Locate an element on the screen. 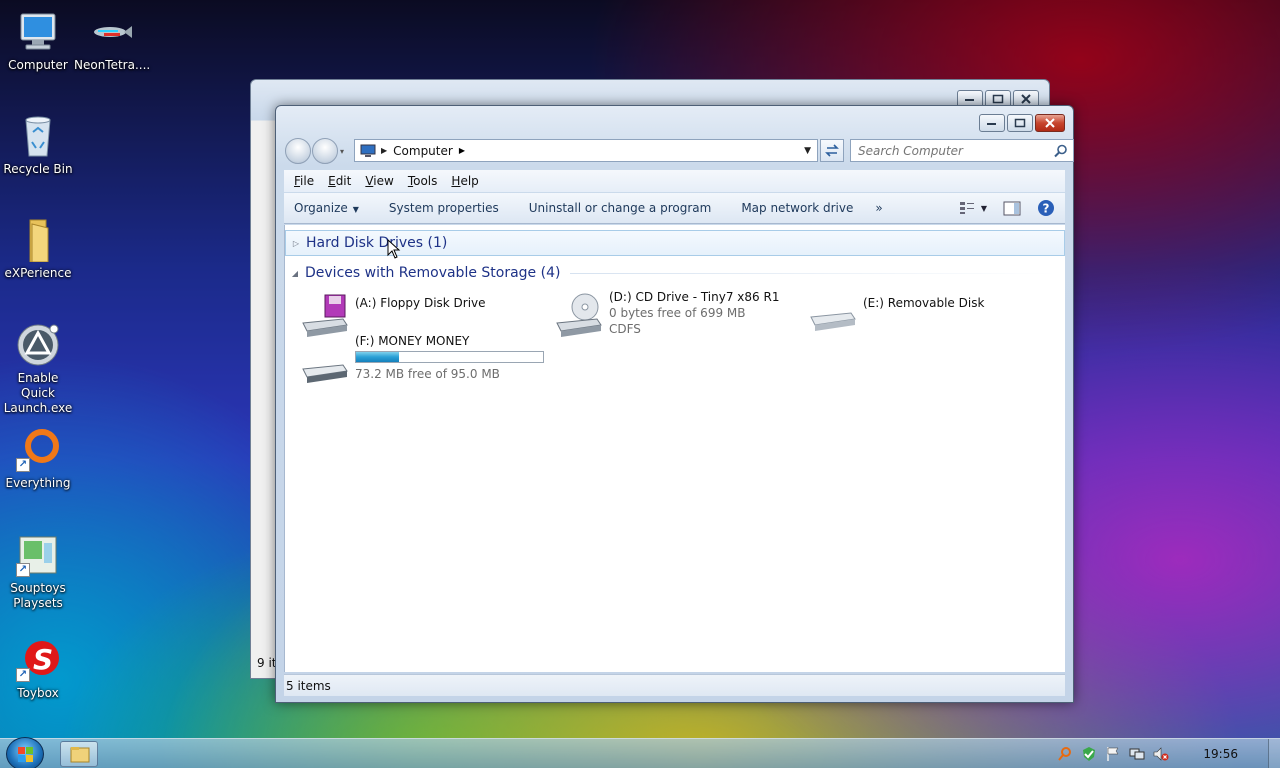 The height and width of the screenshot is (768, 1280). refresh-icon is located at coordinates (832, 150).